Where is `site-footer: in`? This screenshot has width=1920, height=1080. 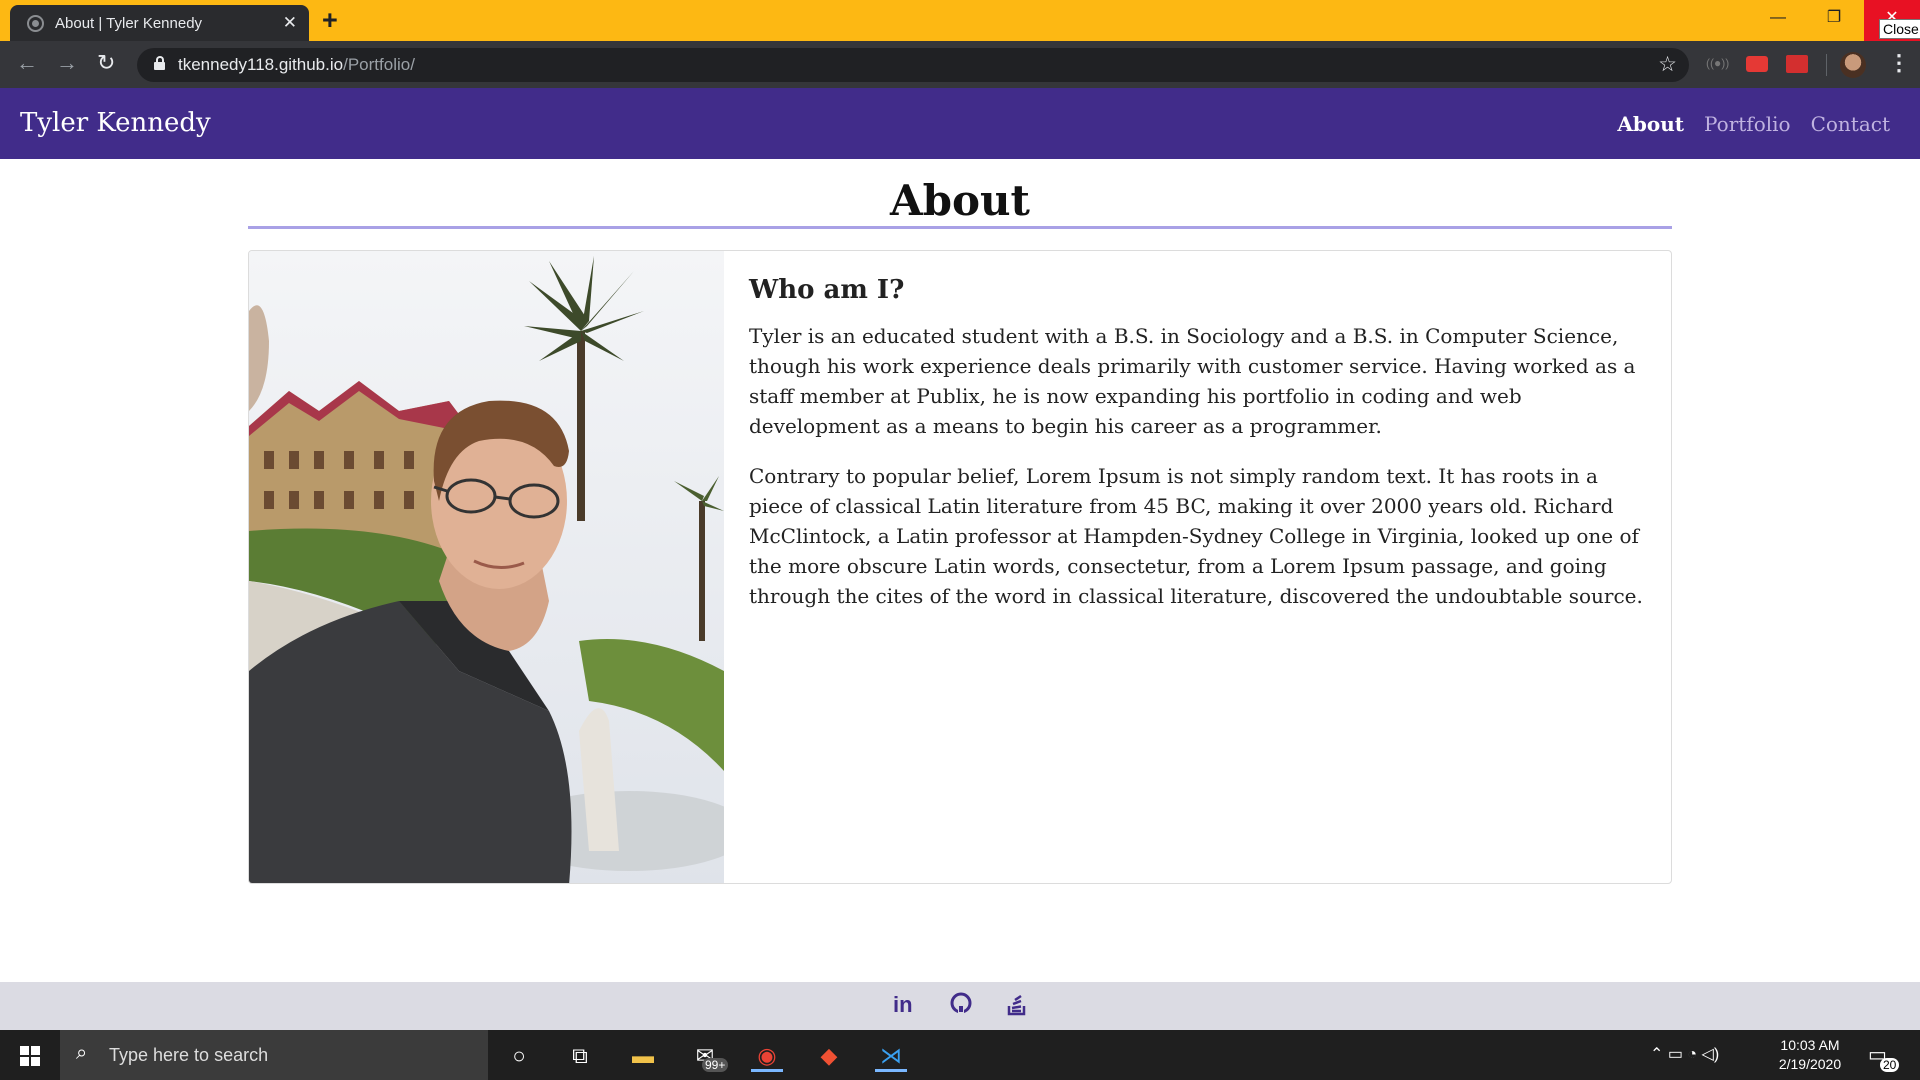
site-footer: in is located at coordinates (960, 1006).